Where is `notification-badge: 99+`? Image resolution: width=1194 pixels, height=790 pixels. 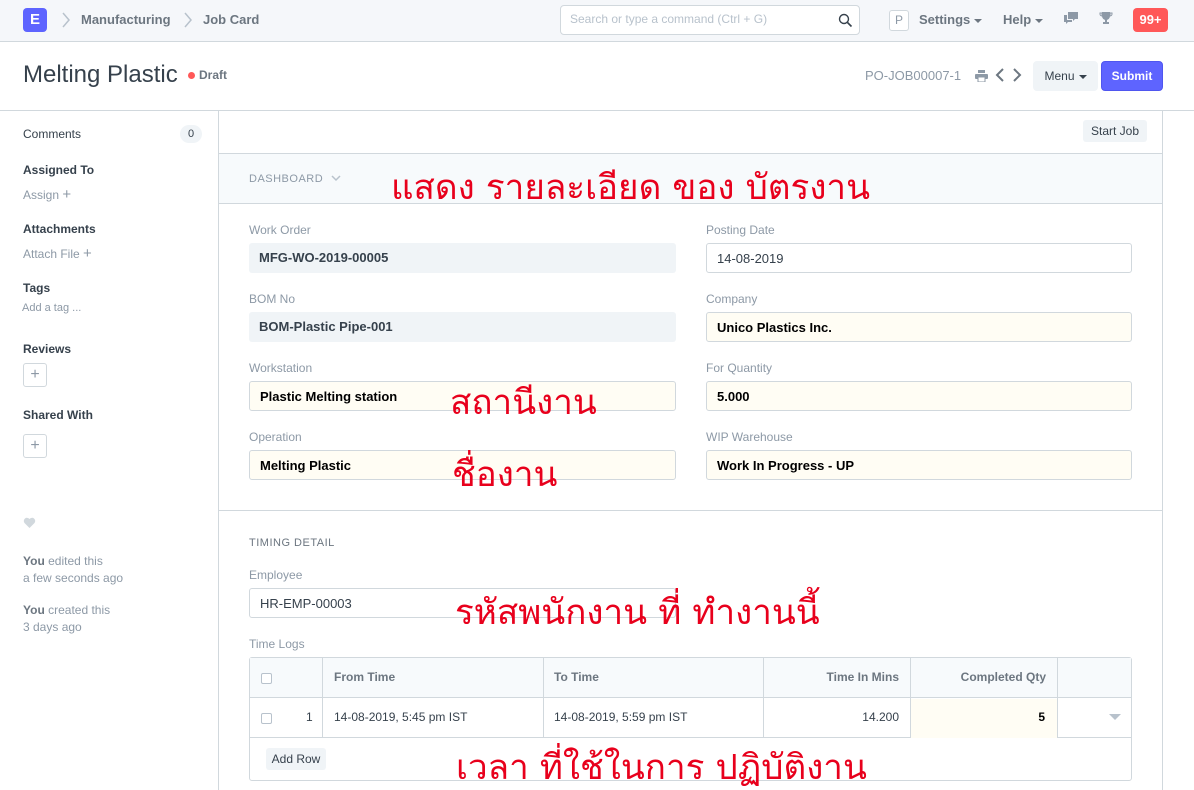
notification-badge: 99+ is located at coordinates (1150, 20).